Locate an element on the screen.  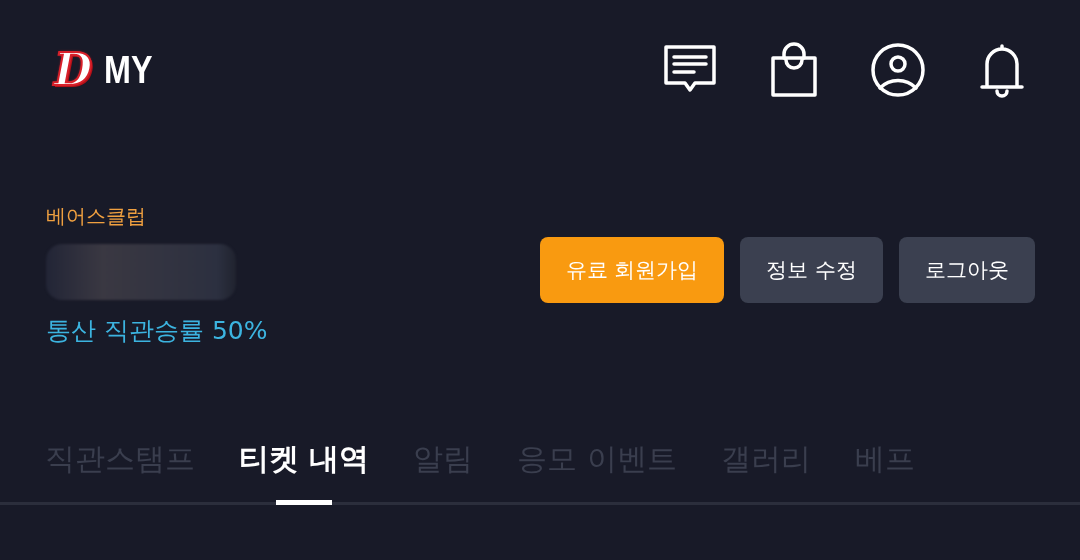
membership-label: 베어스클럽 is located at coordinates (96, 216).